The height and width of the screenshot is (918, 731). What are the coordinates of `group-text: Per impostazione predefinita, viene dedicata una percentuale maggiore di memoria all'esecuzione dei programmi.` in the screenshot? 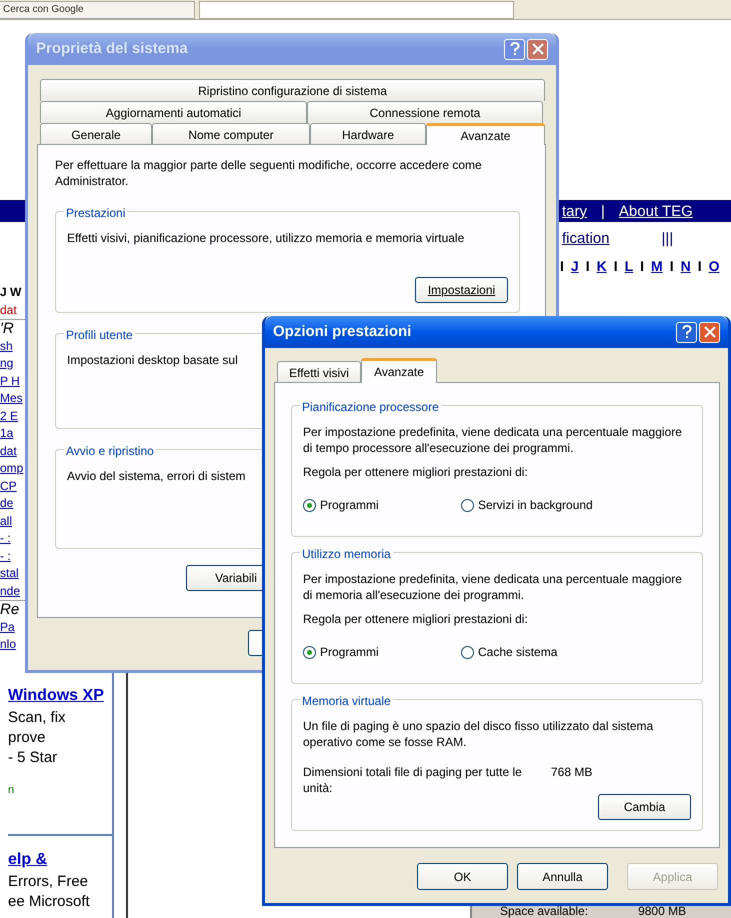 It's located at (493, 587).